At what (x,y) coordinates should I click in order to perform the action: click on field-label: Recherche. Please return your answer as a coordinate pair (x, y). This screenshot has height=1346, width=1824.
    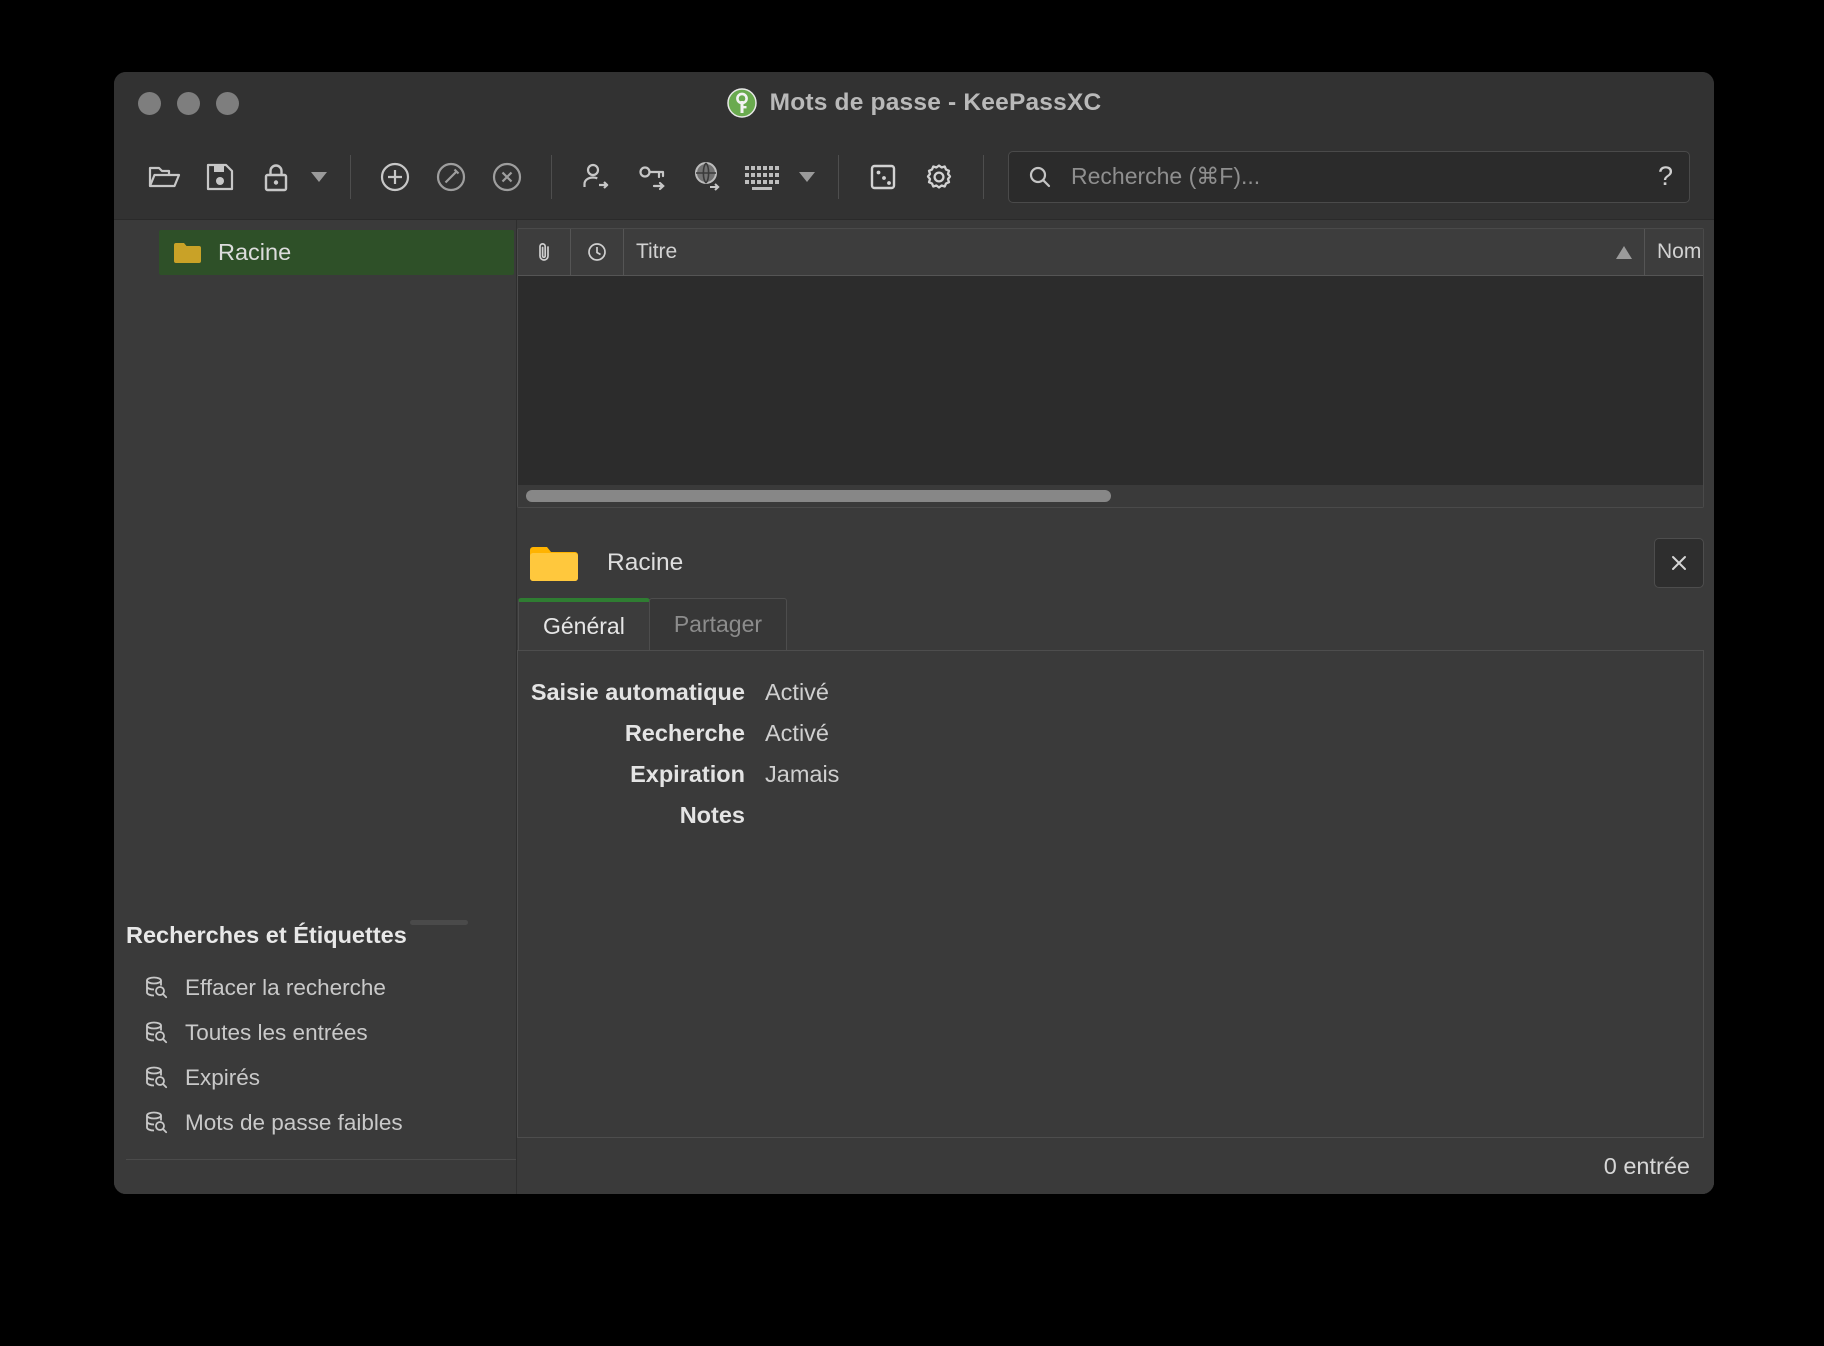
    Looking at the image, I should click on (684, 733).